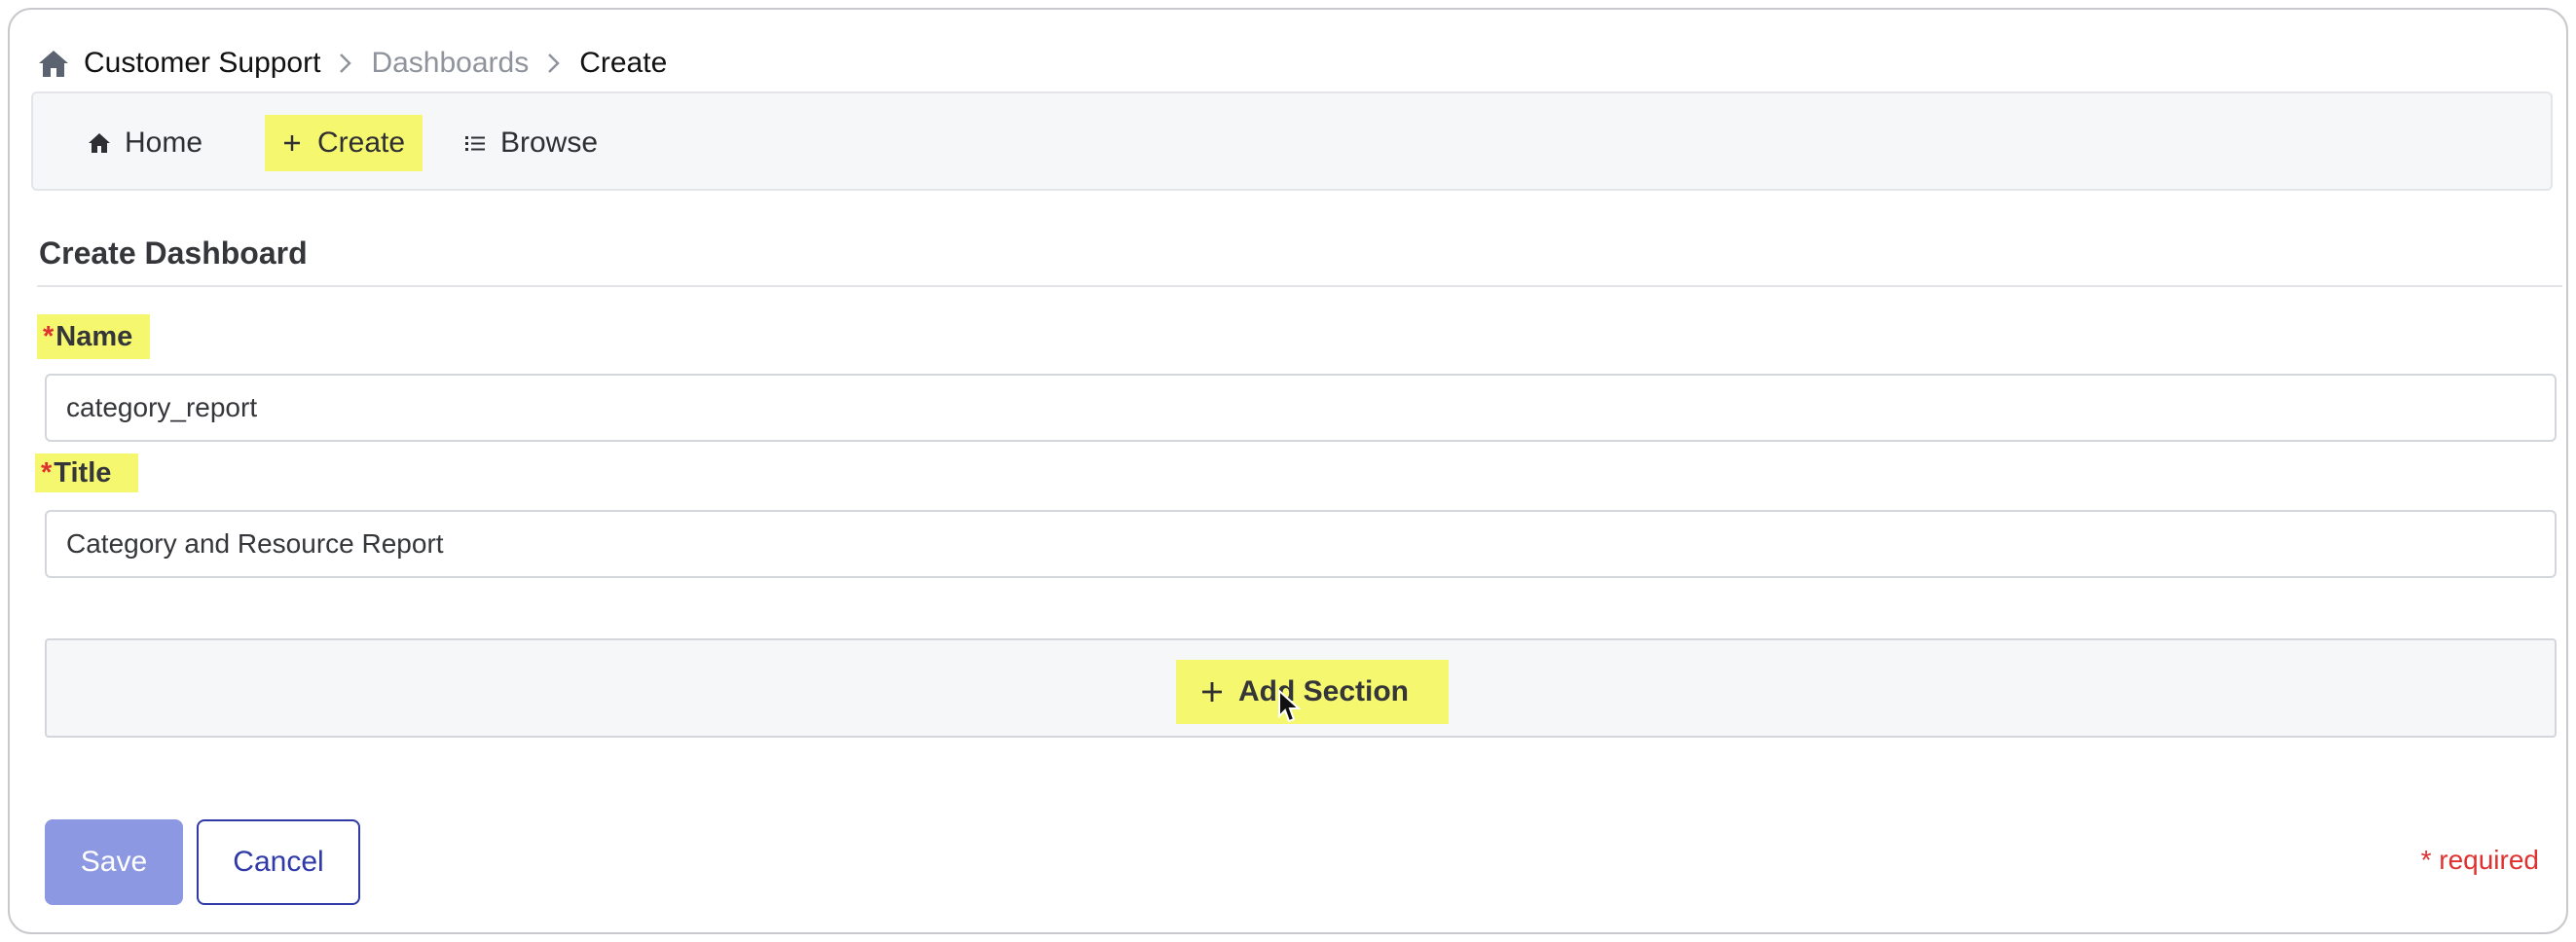 The height and width of the screenshot is (942, 2576). Describe the element at coordinates (1324, 691) in the screenshot. I see `add-section-label: Add Section` at that location.